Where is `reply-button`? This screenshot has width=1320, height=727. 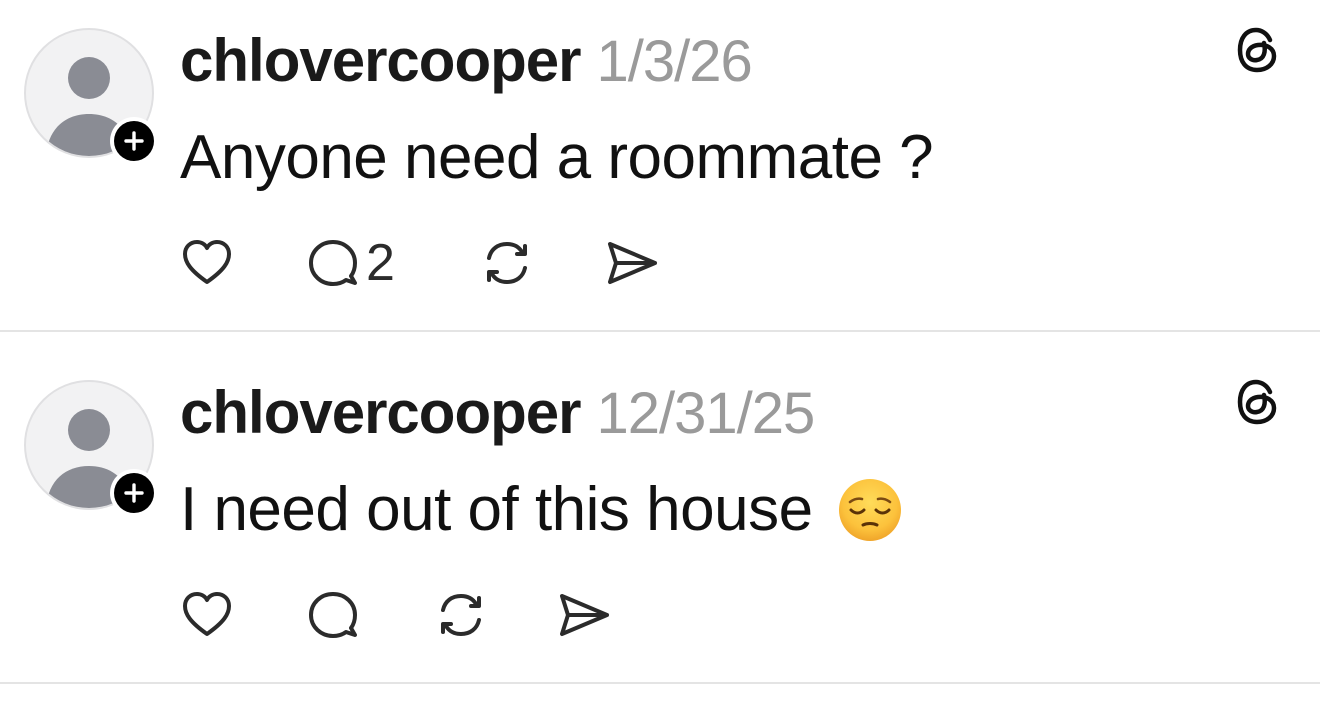 reply-button is located at coordinates (336, 615).